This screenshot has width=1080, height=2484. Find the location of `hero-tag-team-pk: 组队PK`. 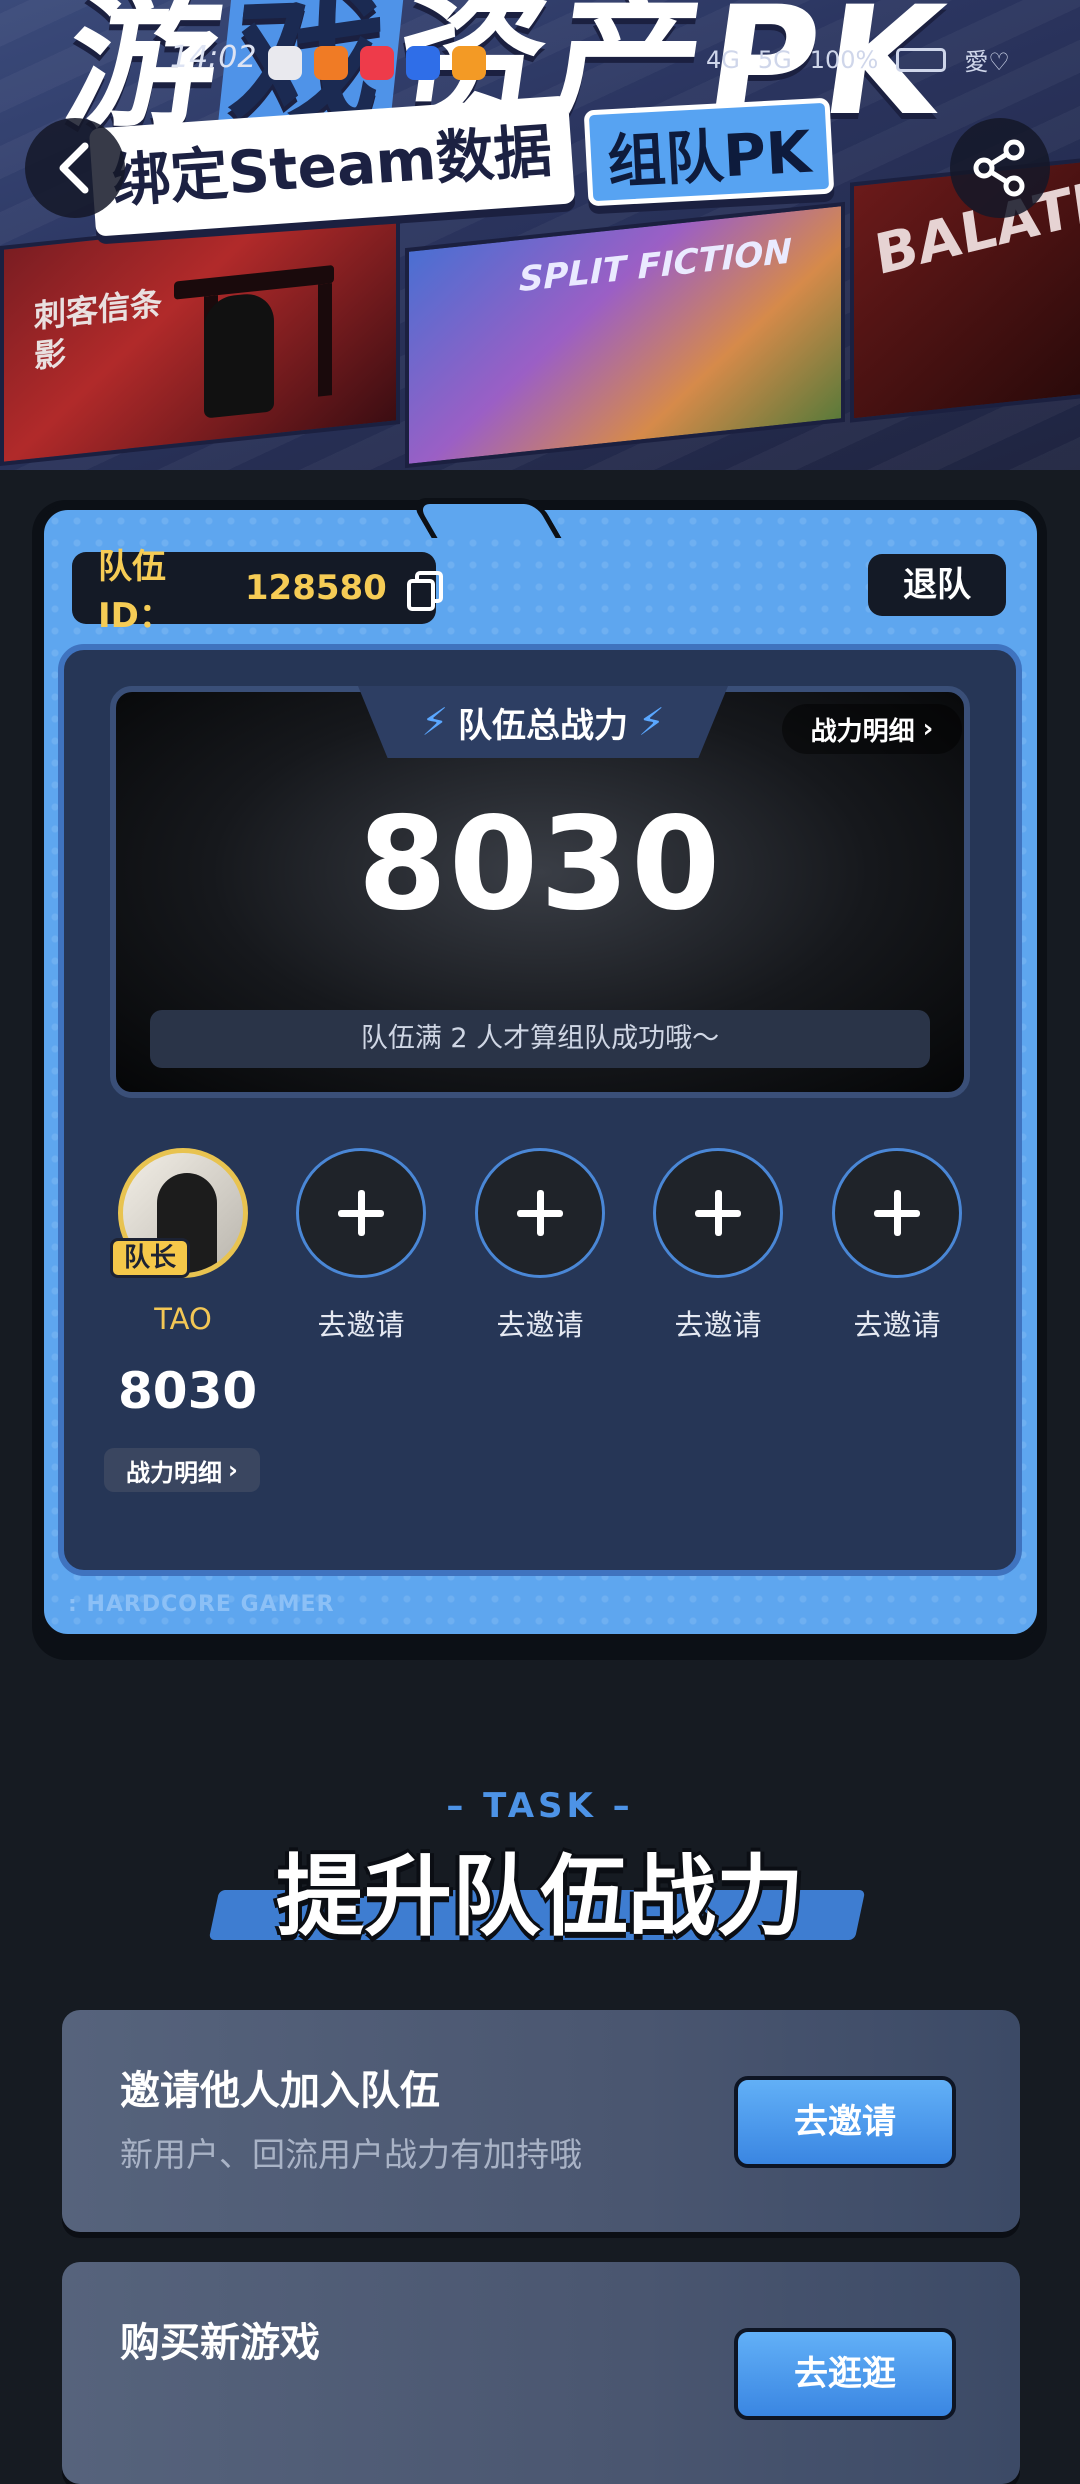

hero-tag-team-pk: 组队PK is located at coordinates (709, 152).